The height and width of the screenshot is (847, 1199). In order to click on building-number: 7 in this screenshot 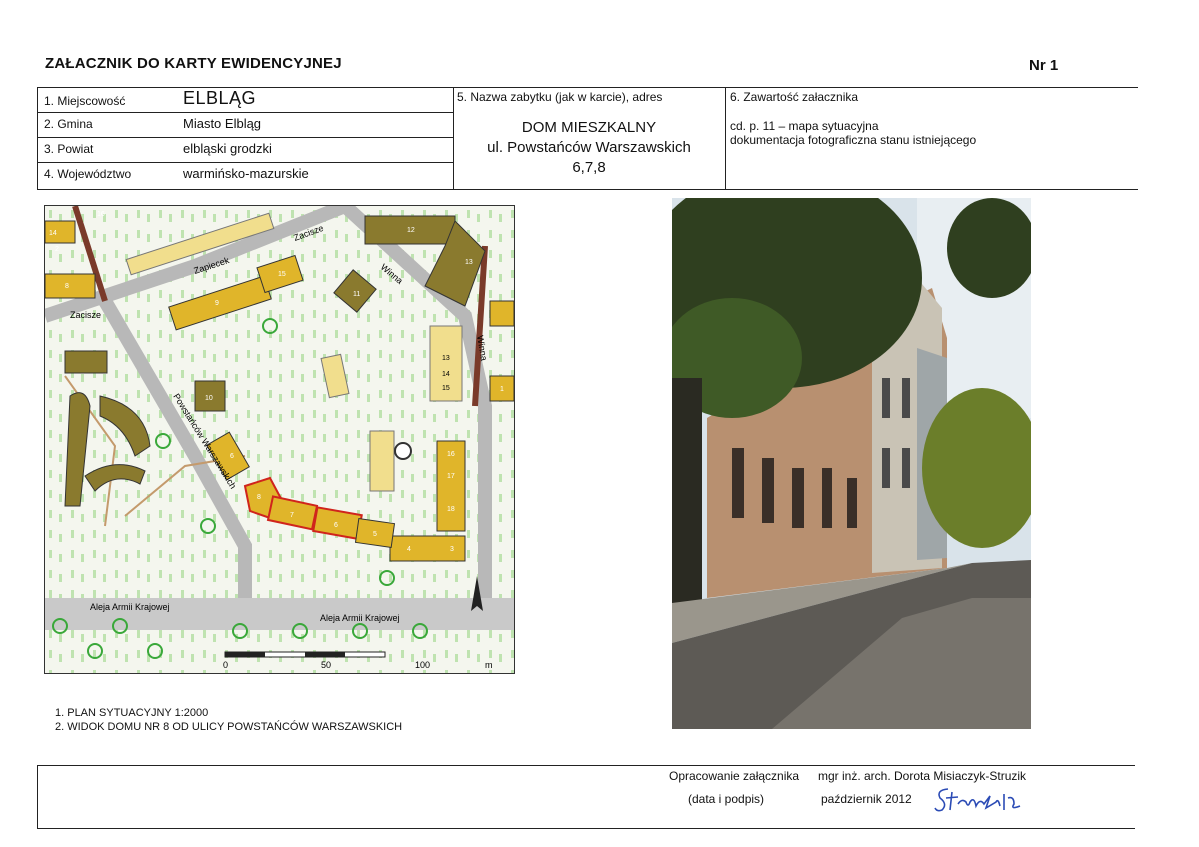, I will do `click(292, 515)`.